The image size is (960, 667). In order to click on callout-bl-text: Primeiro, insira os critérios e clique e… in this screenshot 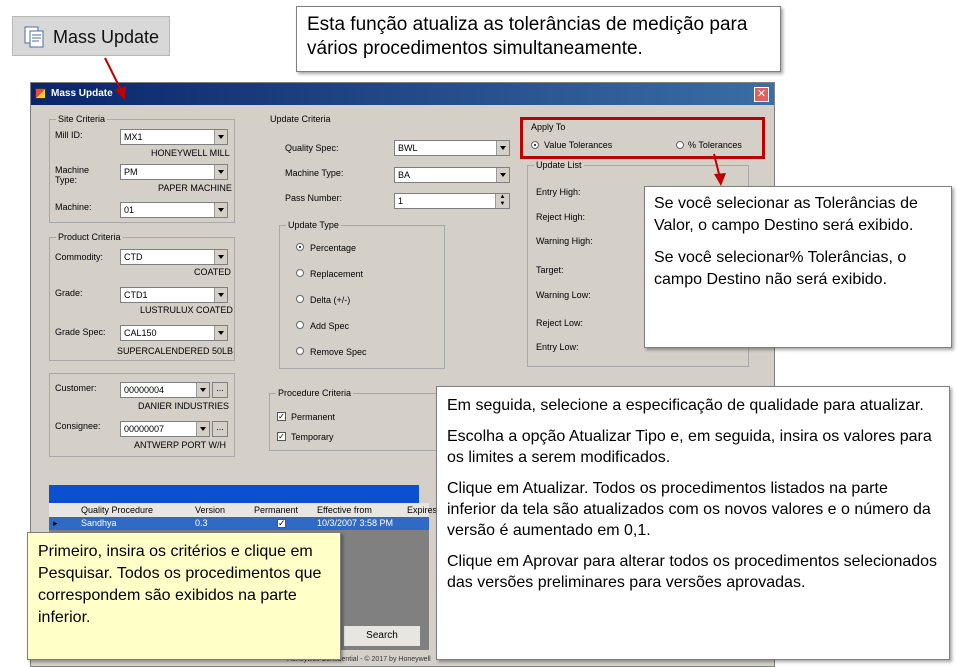, I will do `click(180, 584)`.